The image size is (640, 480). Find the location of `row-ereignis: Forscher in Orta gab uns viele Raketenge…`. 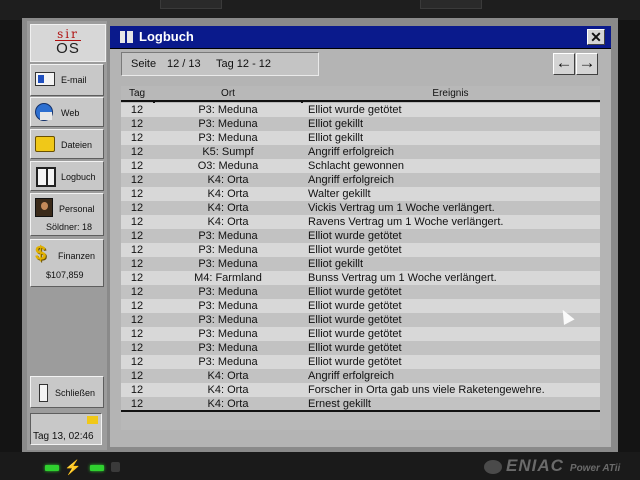

row-ereignis: Forscher in Orta gab uns viele Raketenge… is located at coordinates (426, 390).